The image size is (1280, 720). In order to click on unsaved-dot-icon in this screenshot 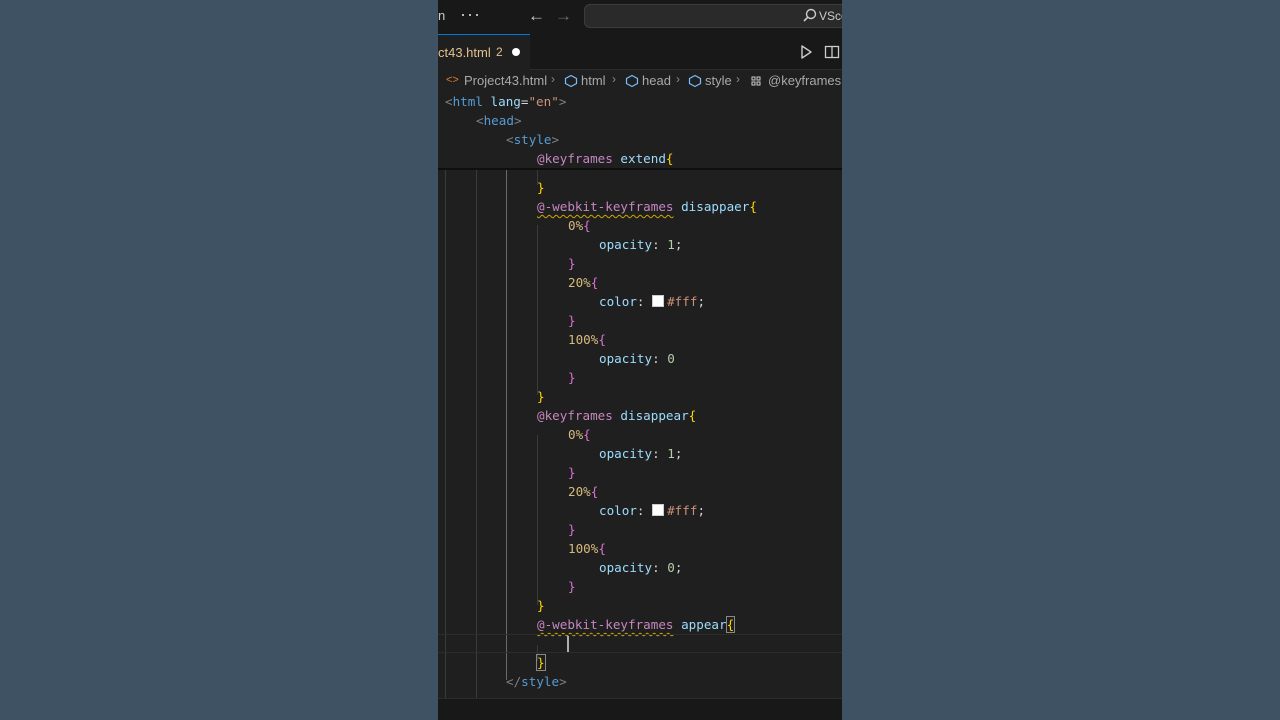, I will do `click(516, 52)`.